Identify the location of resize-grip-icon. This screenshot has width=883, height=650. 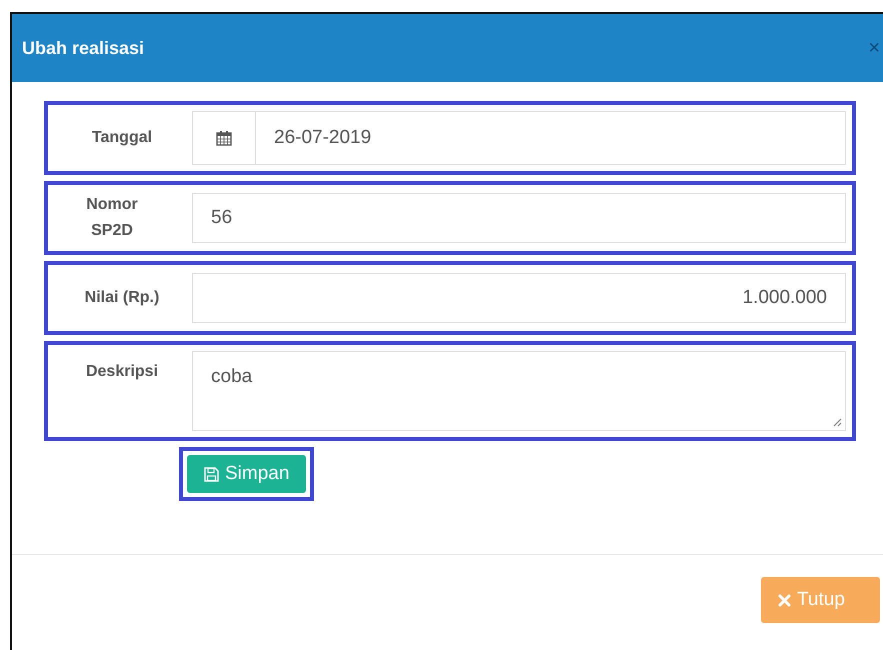
(837, 422).